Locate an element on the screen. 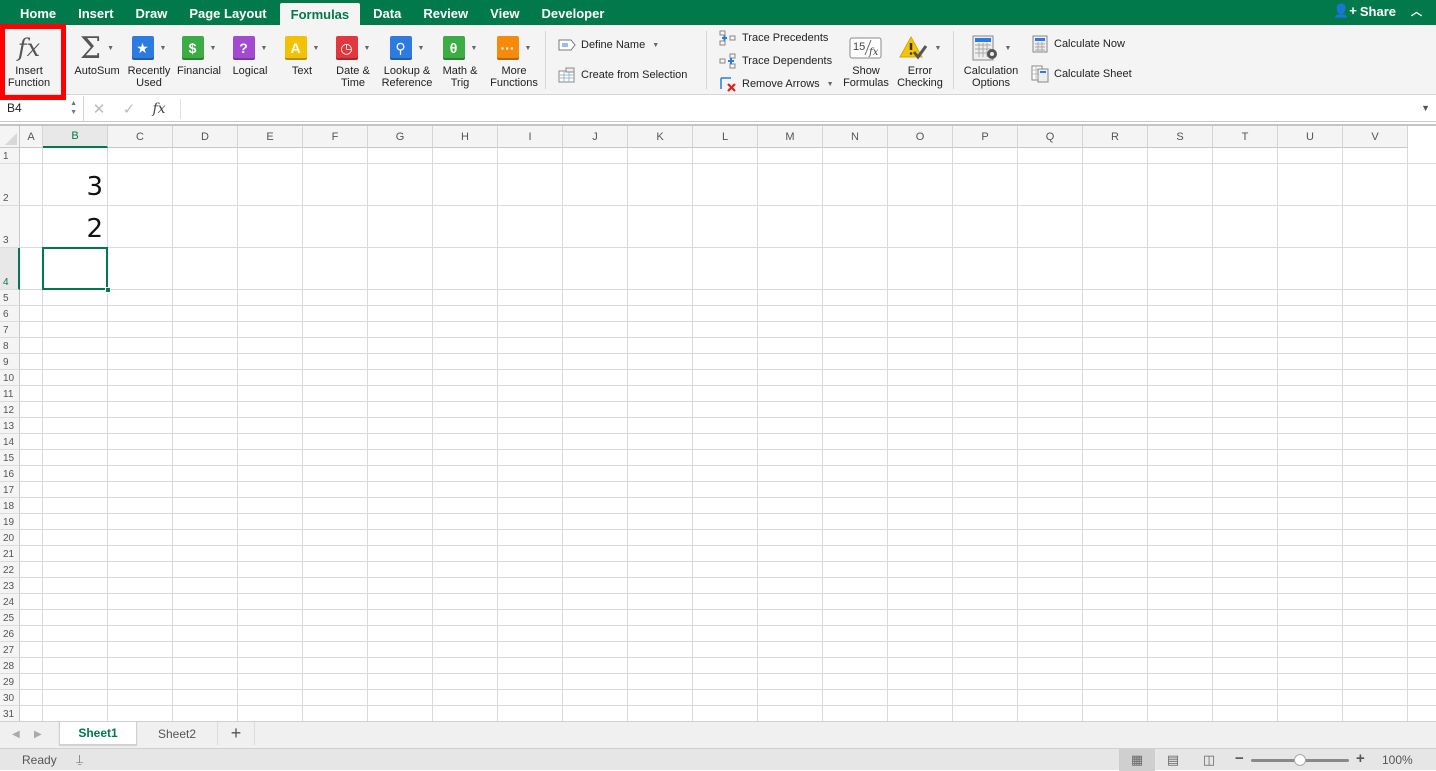  select-all-button is located at coordinates (10, 137).